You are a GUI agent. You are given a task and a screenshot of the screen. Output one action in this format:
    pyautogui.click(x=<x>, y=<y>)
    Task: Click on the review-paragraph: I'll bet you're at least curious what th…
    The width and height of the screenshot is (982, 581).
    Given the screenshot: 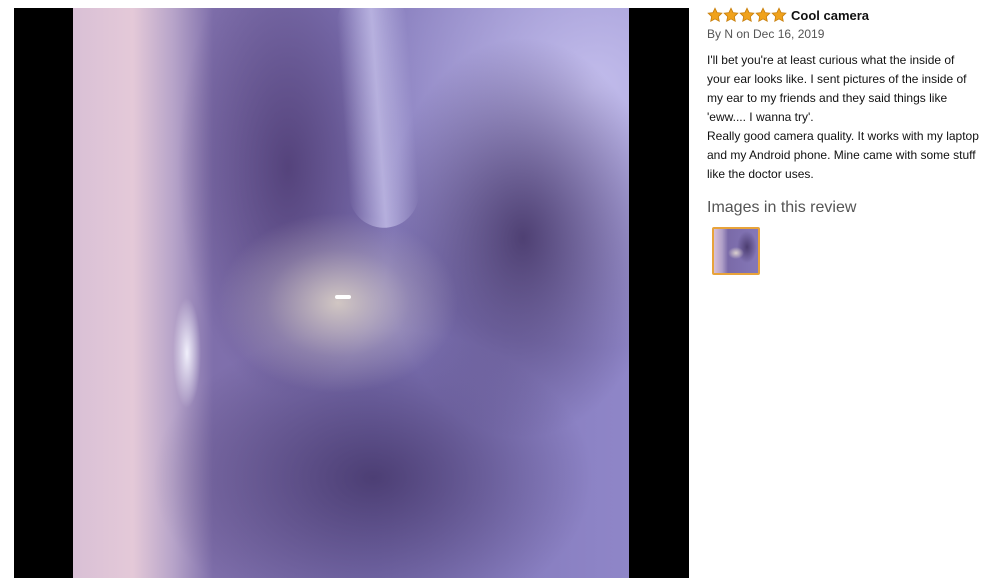 What is the action you would take?
    pyautogui.click(x=837, y=88)
    